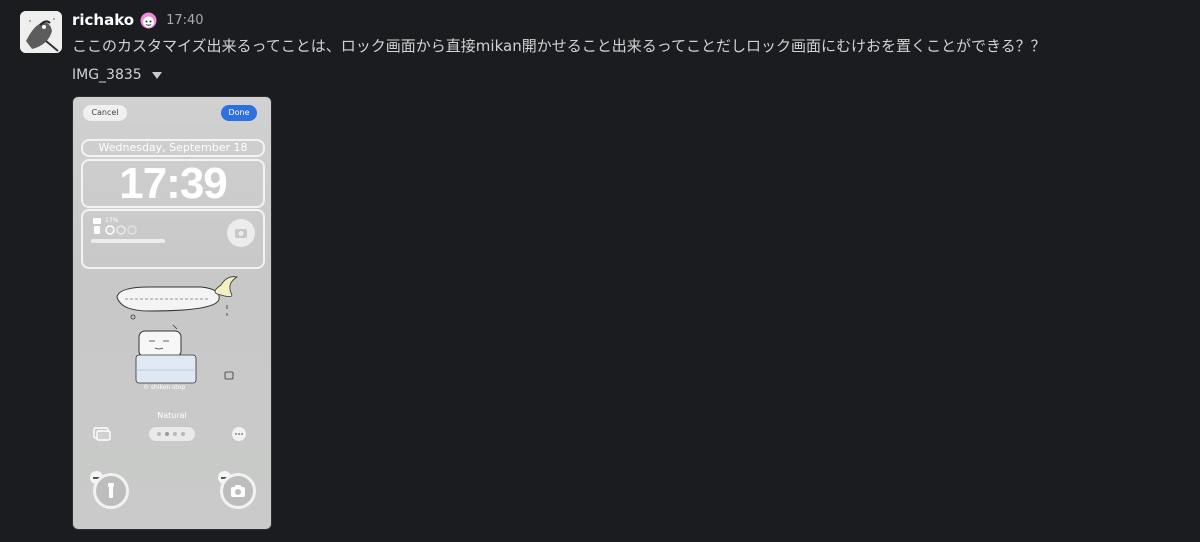 This screenshot has height=542, width=1200. I want to click on caret-down-icon, so click(156, 75).